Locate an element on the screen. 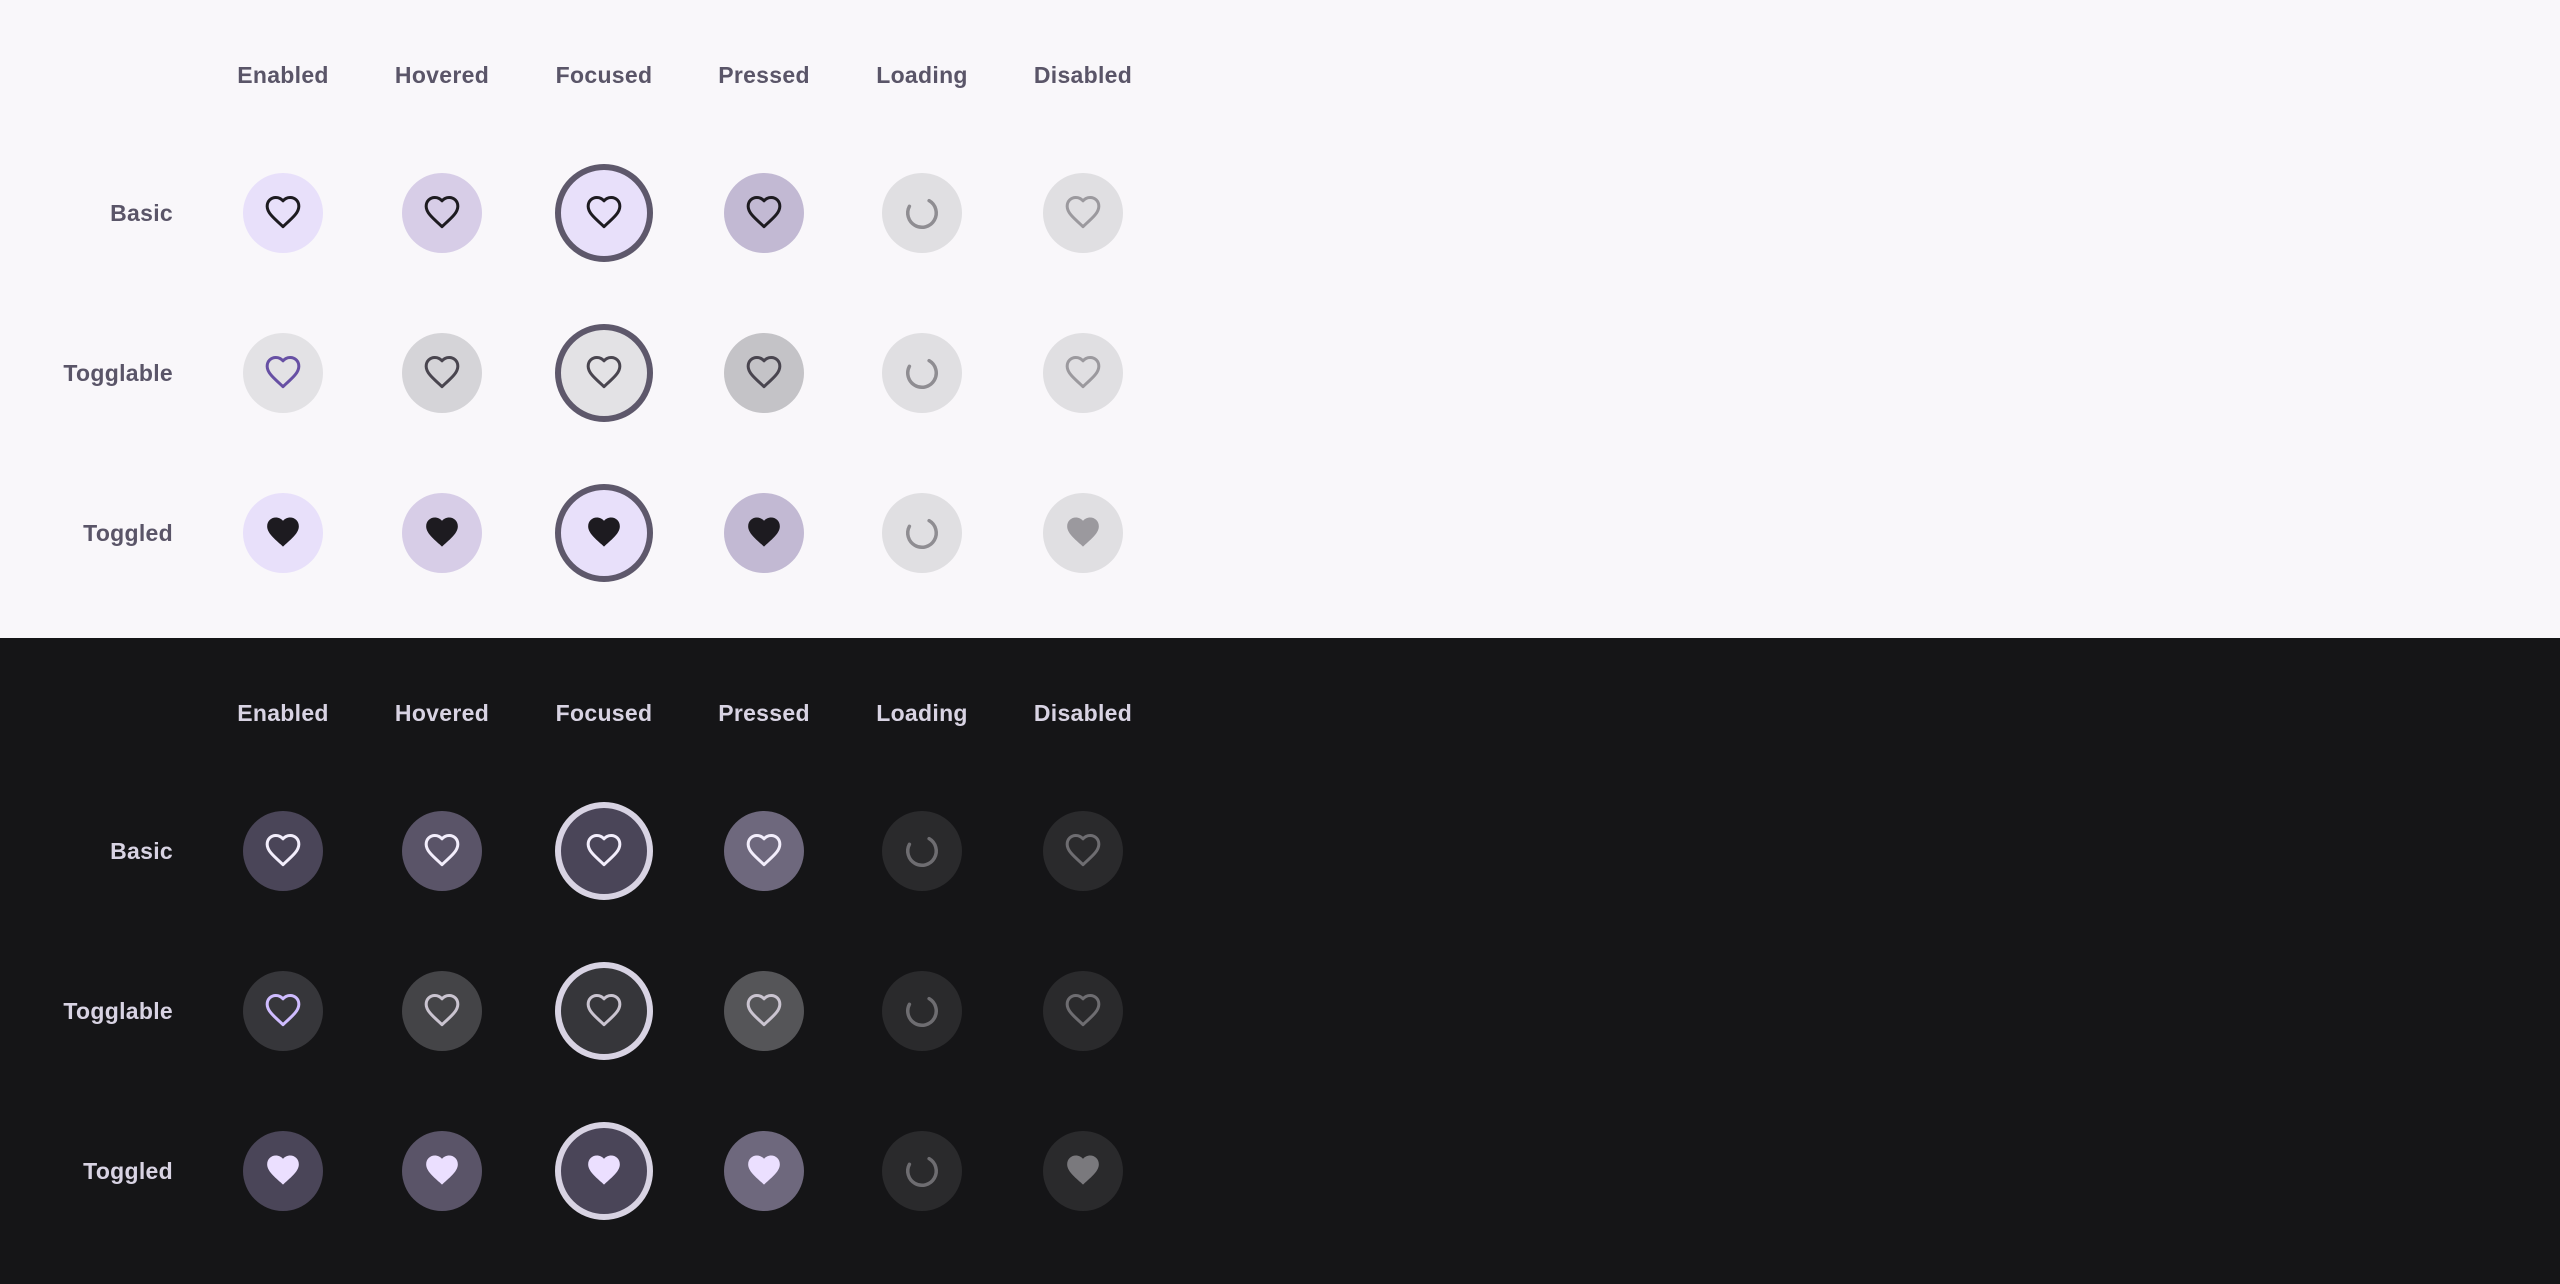 The height and width of the screenshot is (1284, 2560). light-toggled-disabled-icon-button is located at coordinates (1083, 533).